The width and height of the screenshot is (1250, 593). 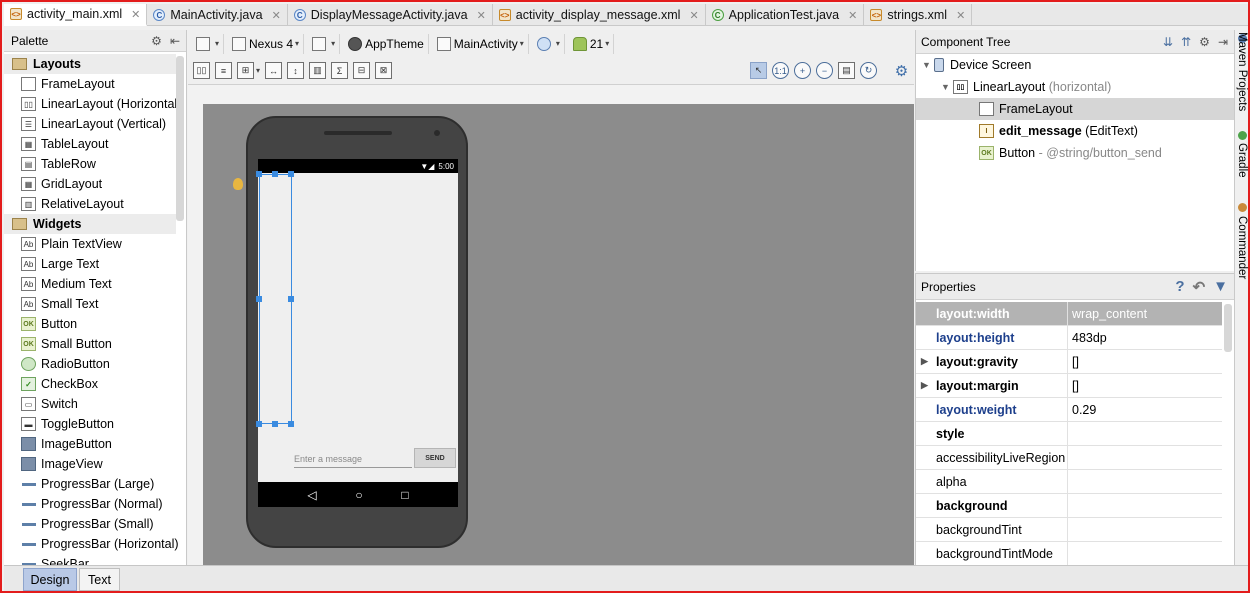 What do you see at coordinates (390, 15) in the screenshot?
I see `tab-display-message-activity-java: C DisplayMessageActivity.java ✕` at bounding box center [390, 15].